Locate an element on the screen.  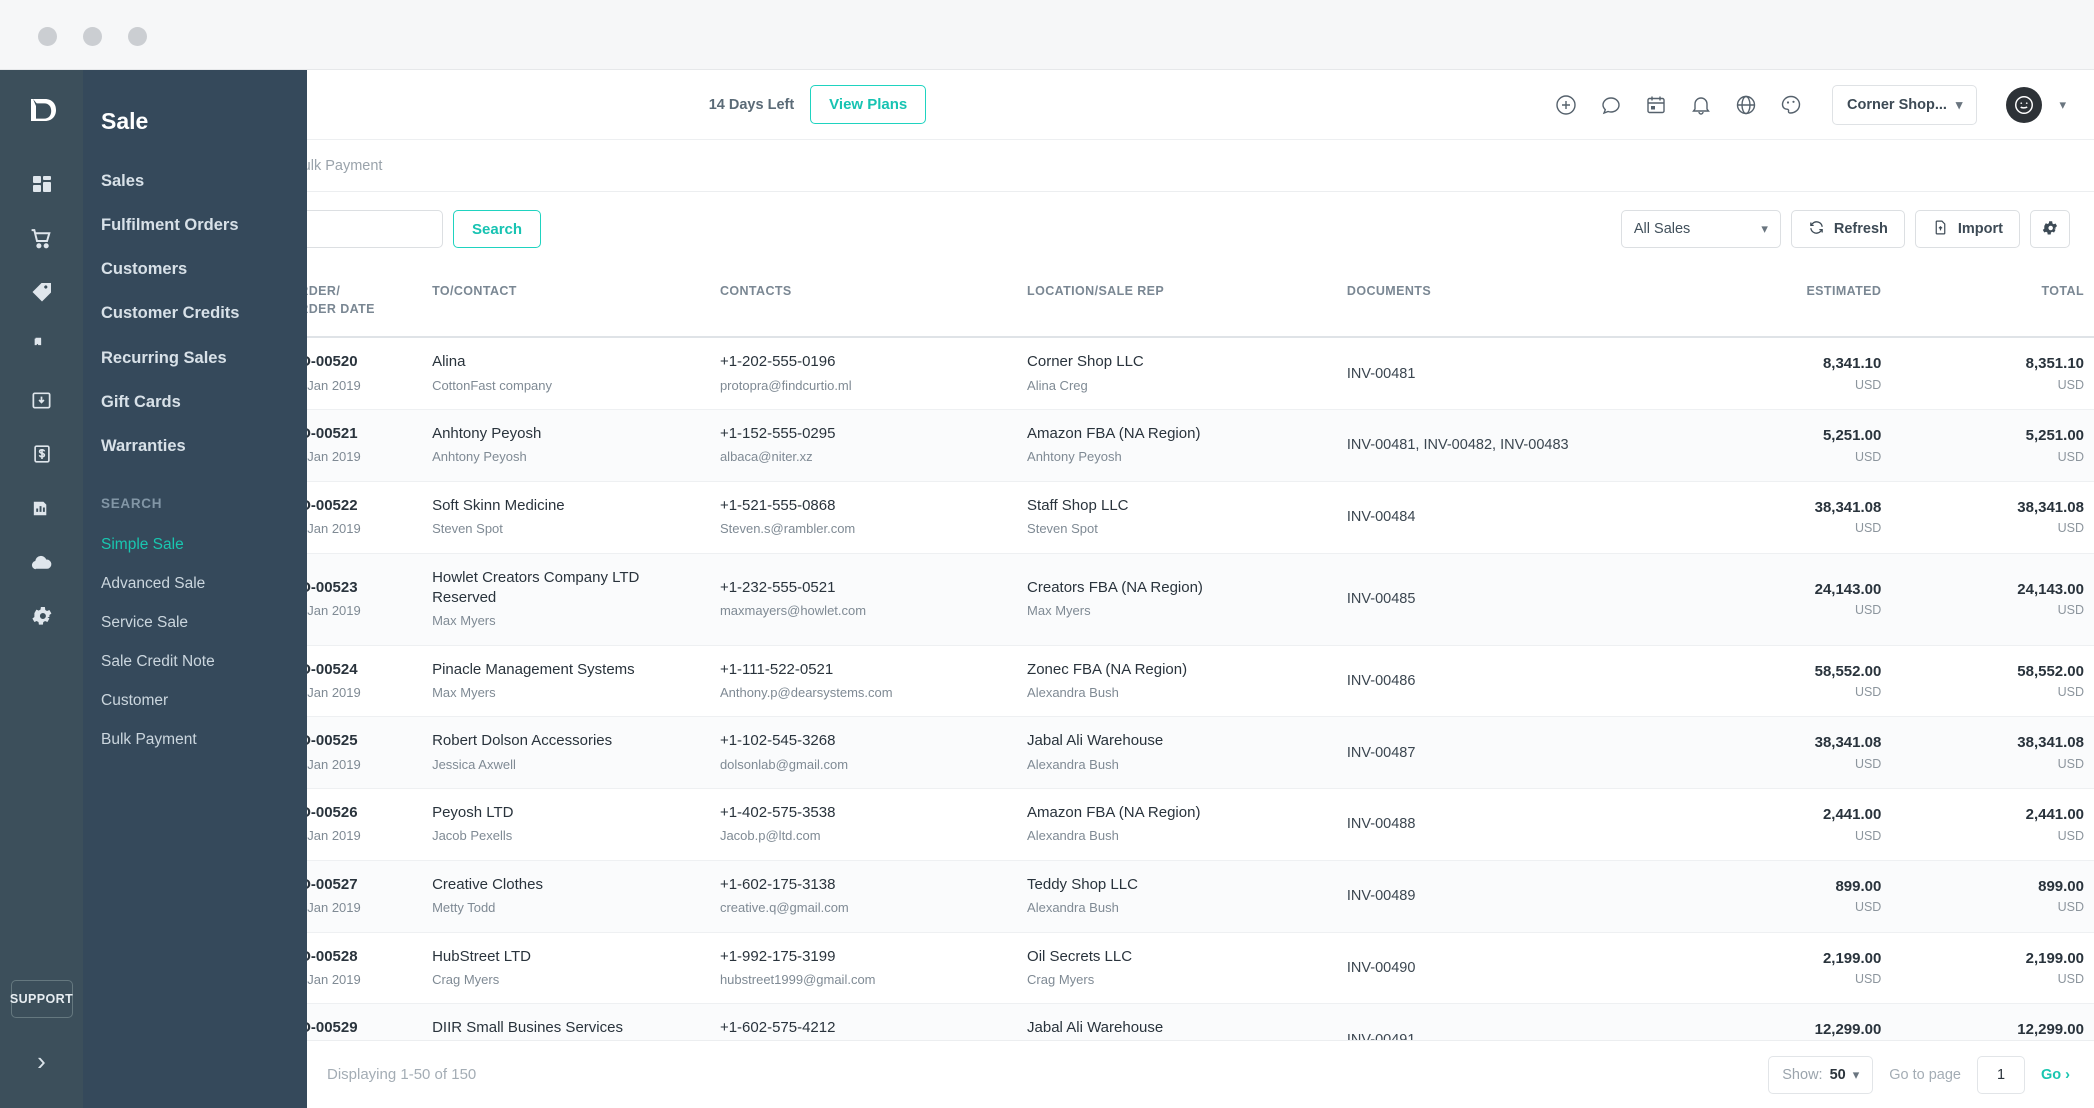
app-logo-icon is located at coordinates (42, 112).